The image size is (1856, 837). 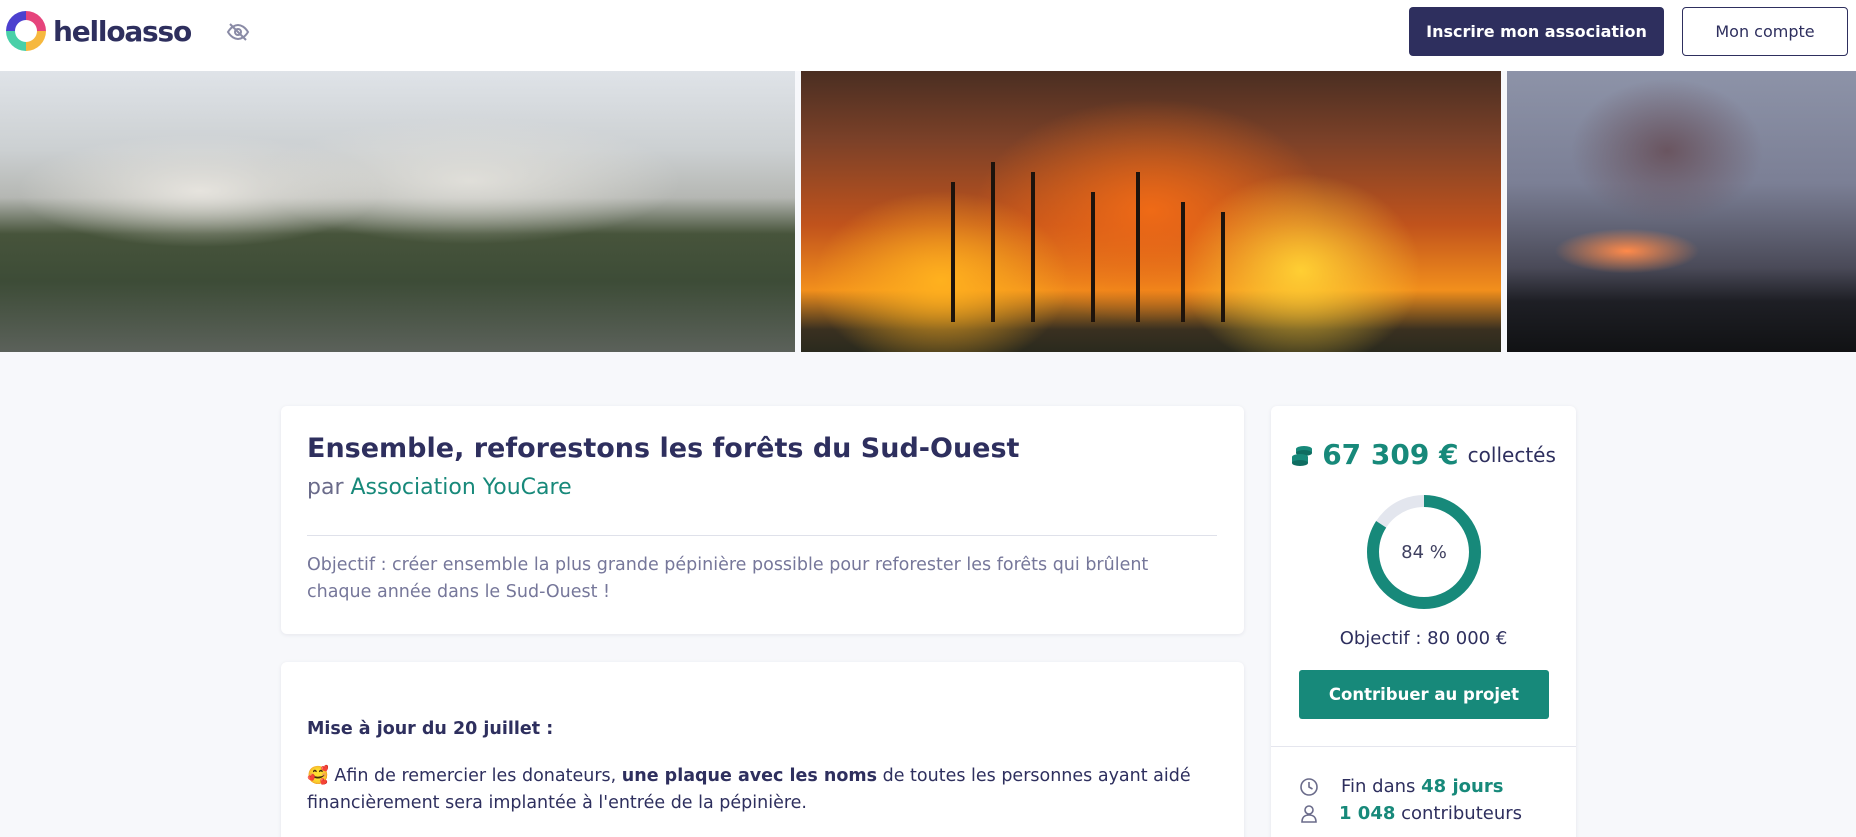 I want to click on organization-link: Association YouCare, so click(x=461, y=487).